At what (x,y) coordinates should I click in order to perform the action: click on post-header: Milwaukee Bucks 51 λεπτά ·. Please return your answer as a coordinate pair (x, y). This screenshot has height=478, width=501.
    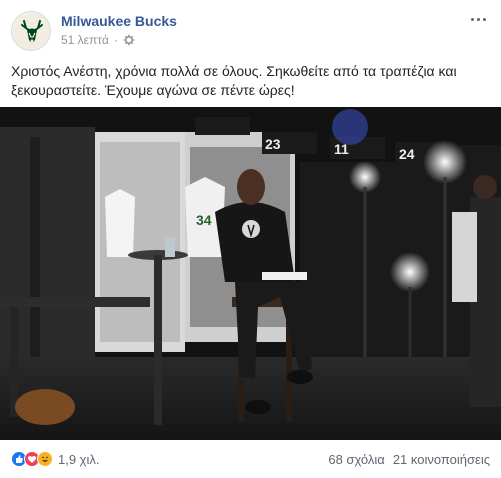
    Looking at the image, I should click on (250, 28).